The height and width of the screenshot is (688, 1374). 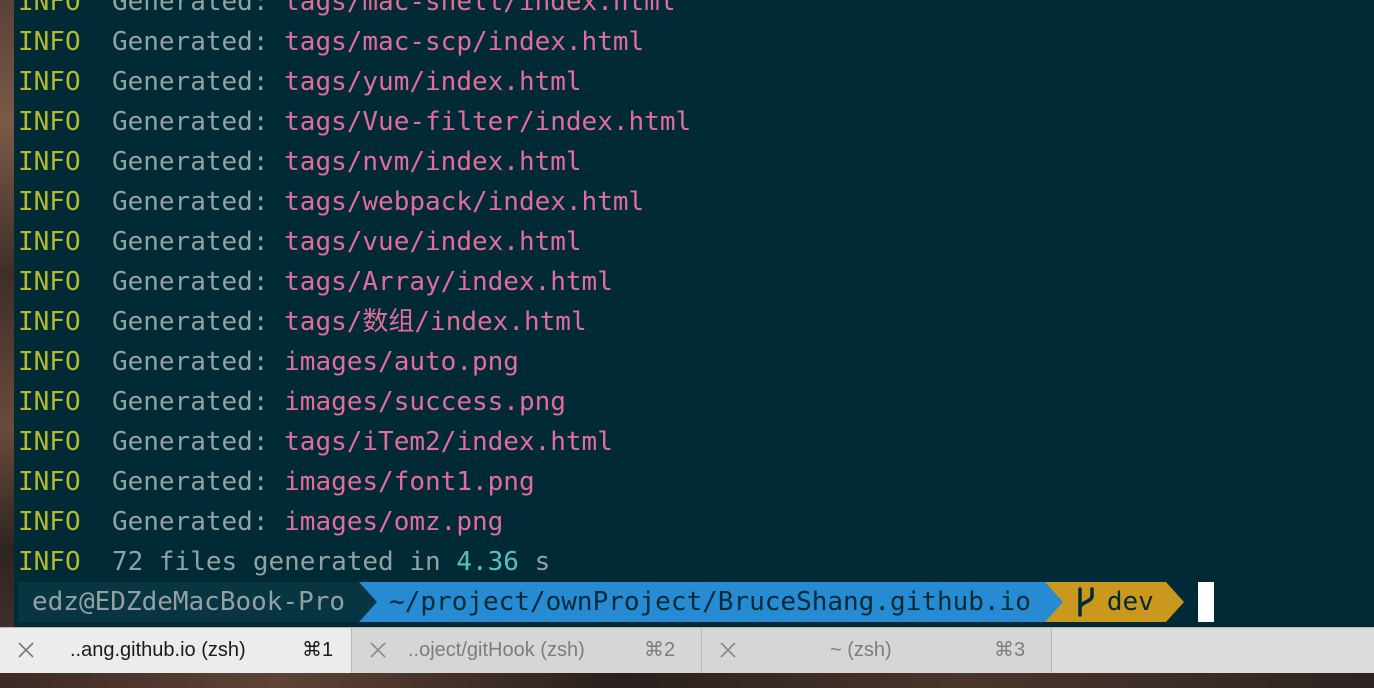 I want to click on tab-1: ..ang.github.io (zsh) ⌘1, so click(x=176, y=650).